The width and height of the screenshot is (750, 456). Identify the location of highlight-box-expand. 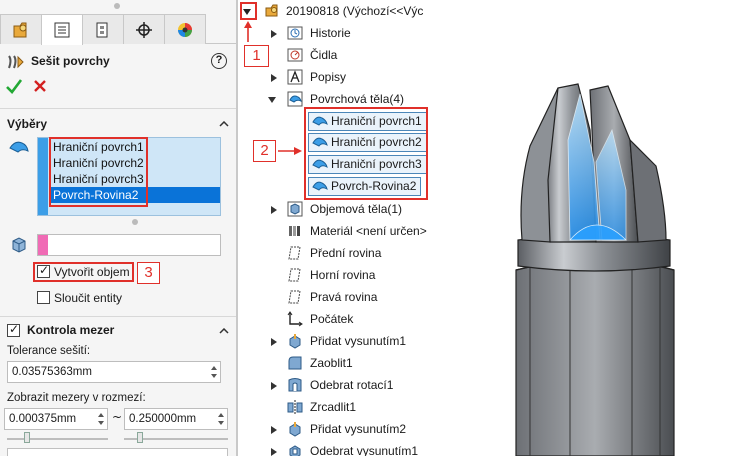
(248, 11).